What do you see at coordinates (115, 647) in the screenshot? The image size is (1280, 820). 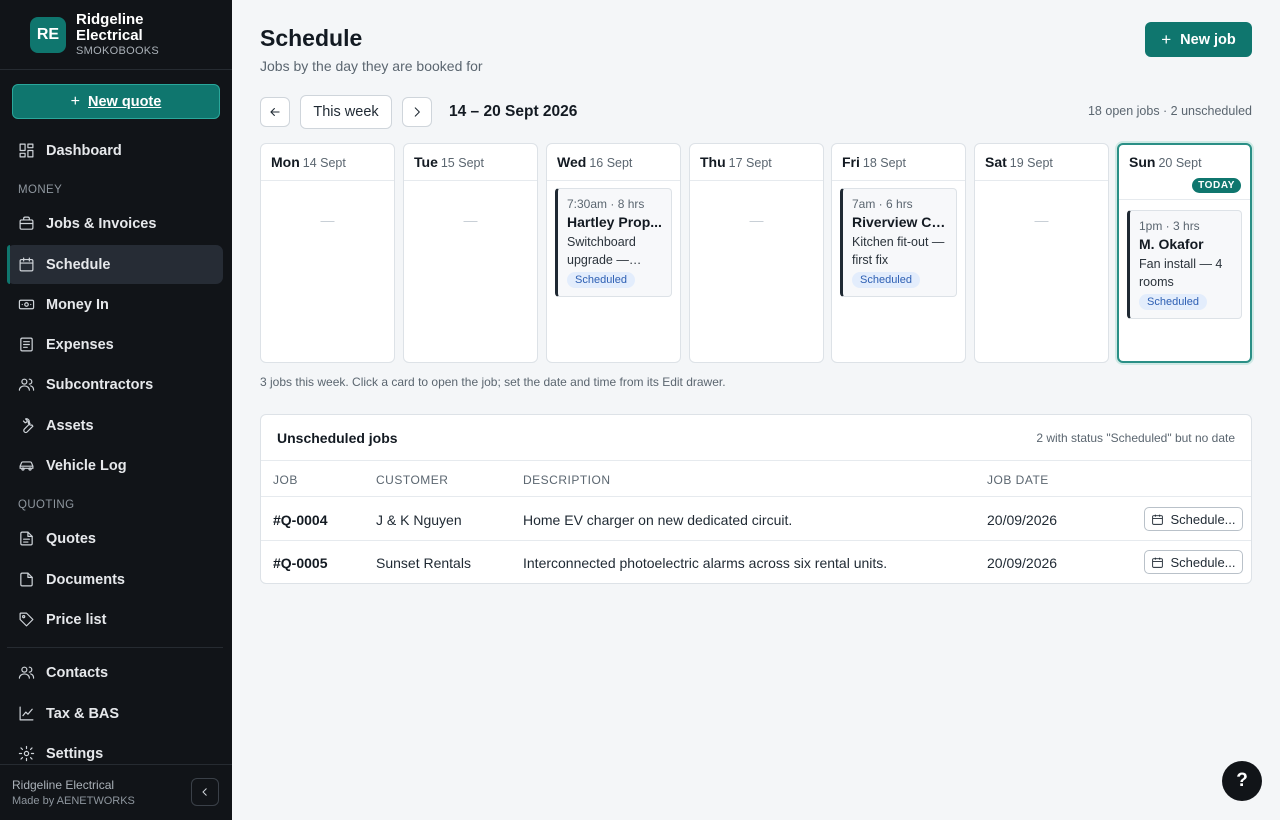 I see `divider` at bounding box center [115, 647].